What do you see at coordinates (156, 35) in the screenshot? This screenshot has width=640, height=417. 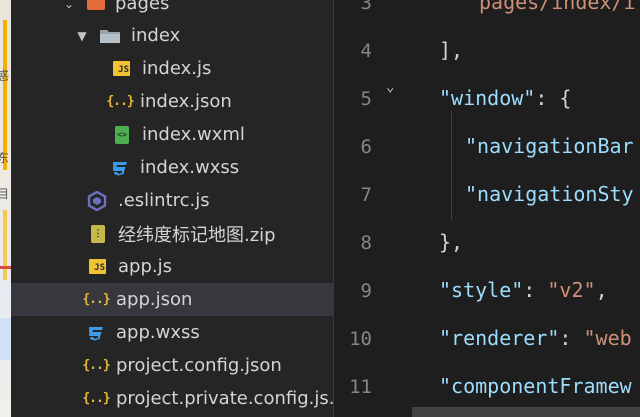 I see `tree-item-label: index` at bounding box center [156, 35].